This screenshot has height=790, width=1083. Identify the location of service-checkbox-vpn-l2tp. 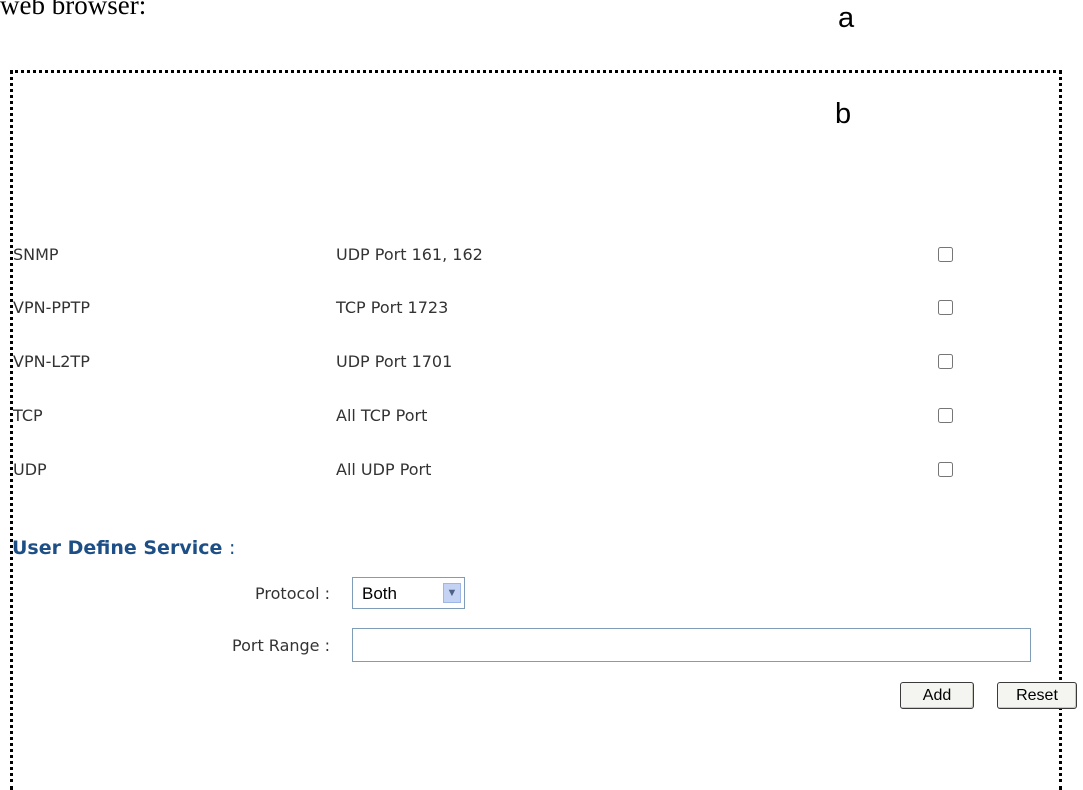
(945, 361).